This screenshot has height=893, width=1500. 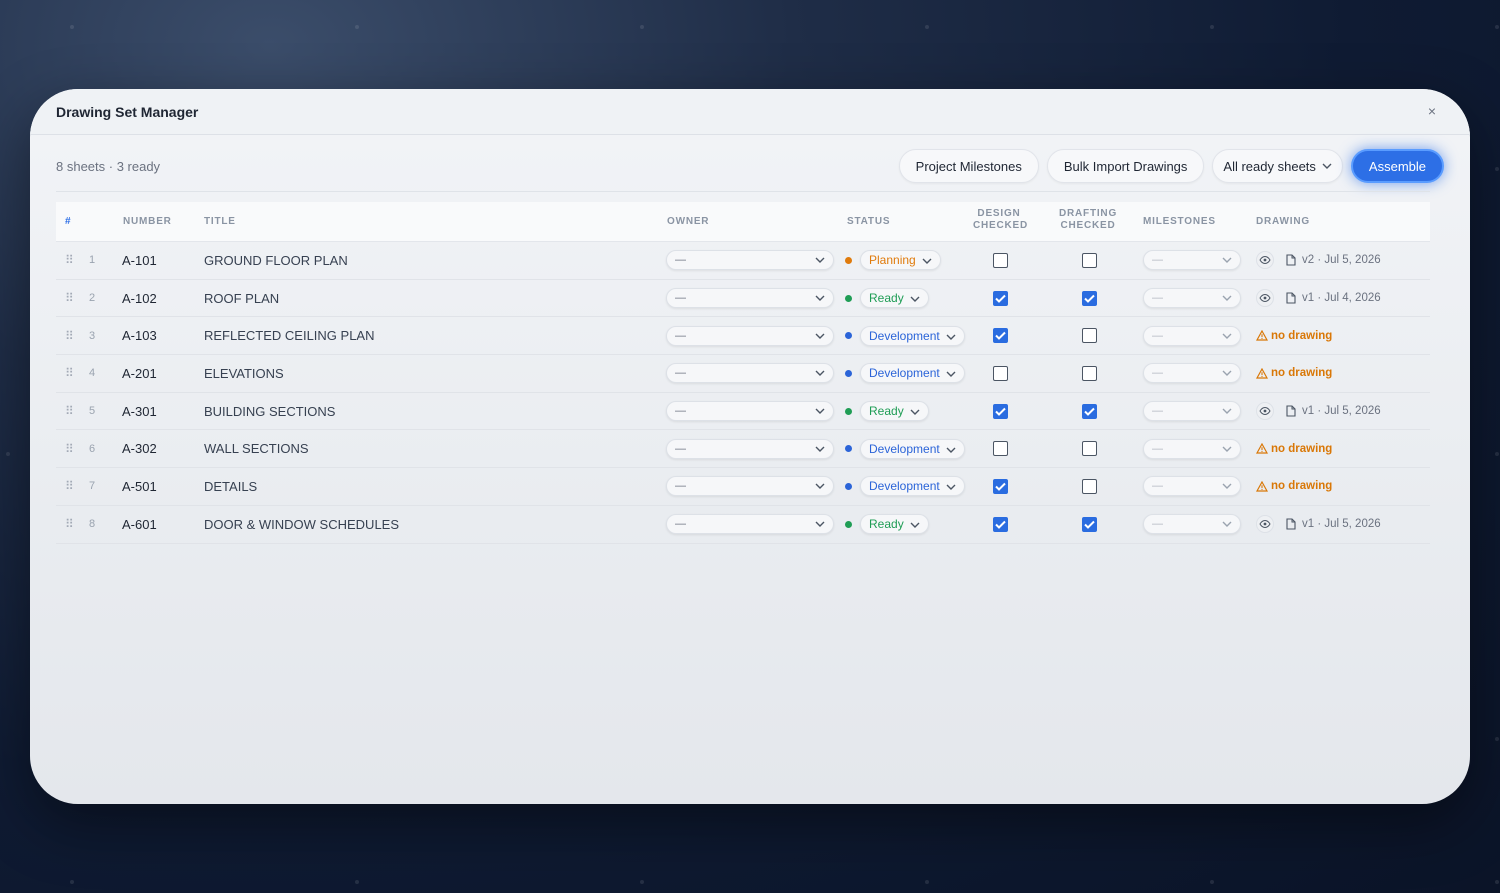 What do you see at coordinates (848, 336) in the screenshot?
I see `status-dot` at bounding box center [848, 336].